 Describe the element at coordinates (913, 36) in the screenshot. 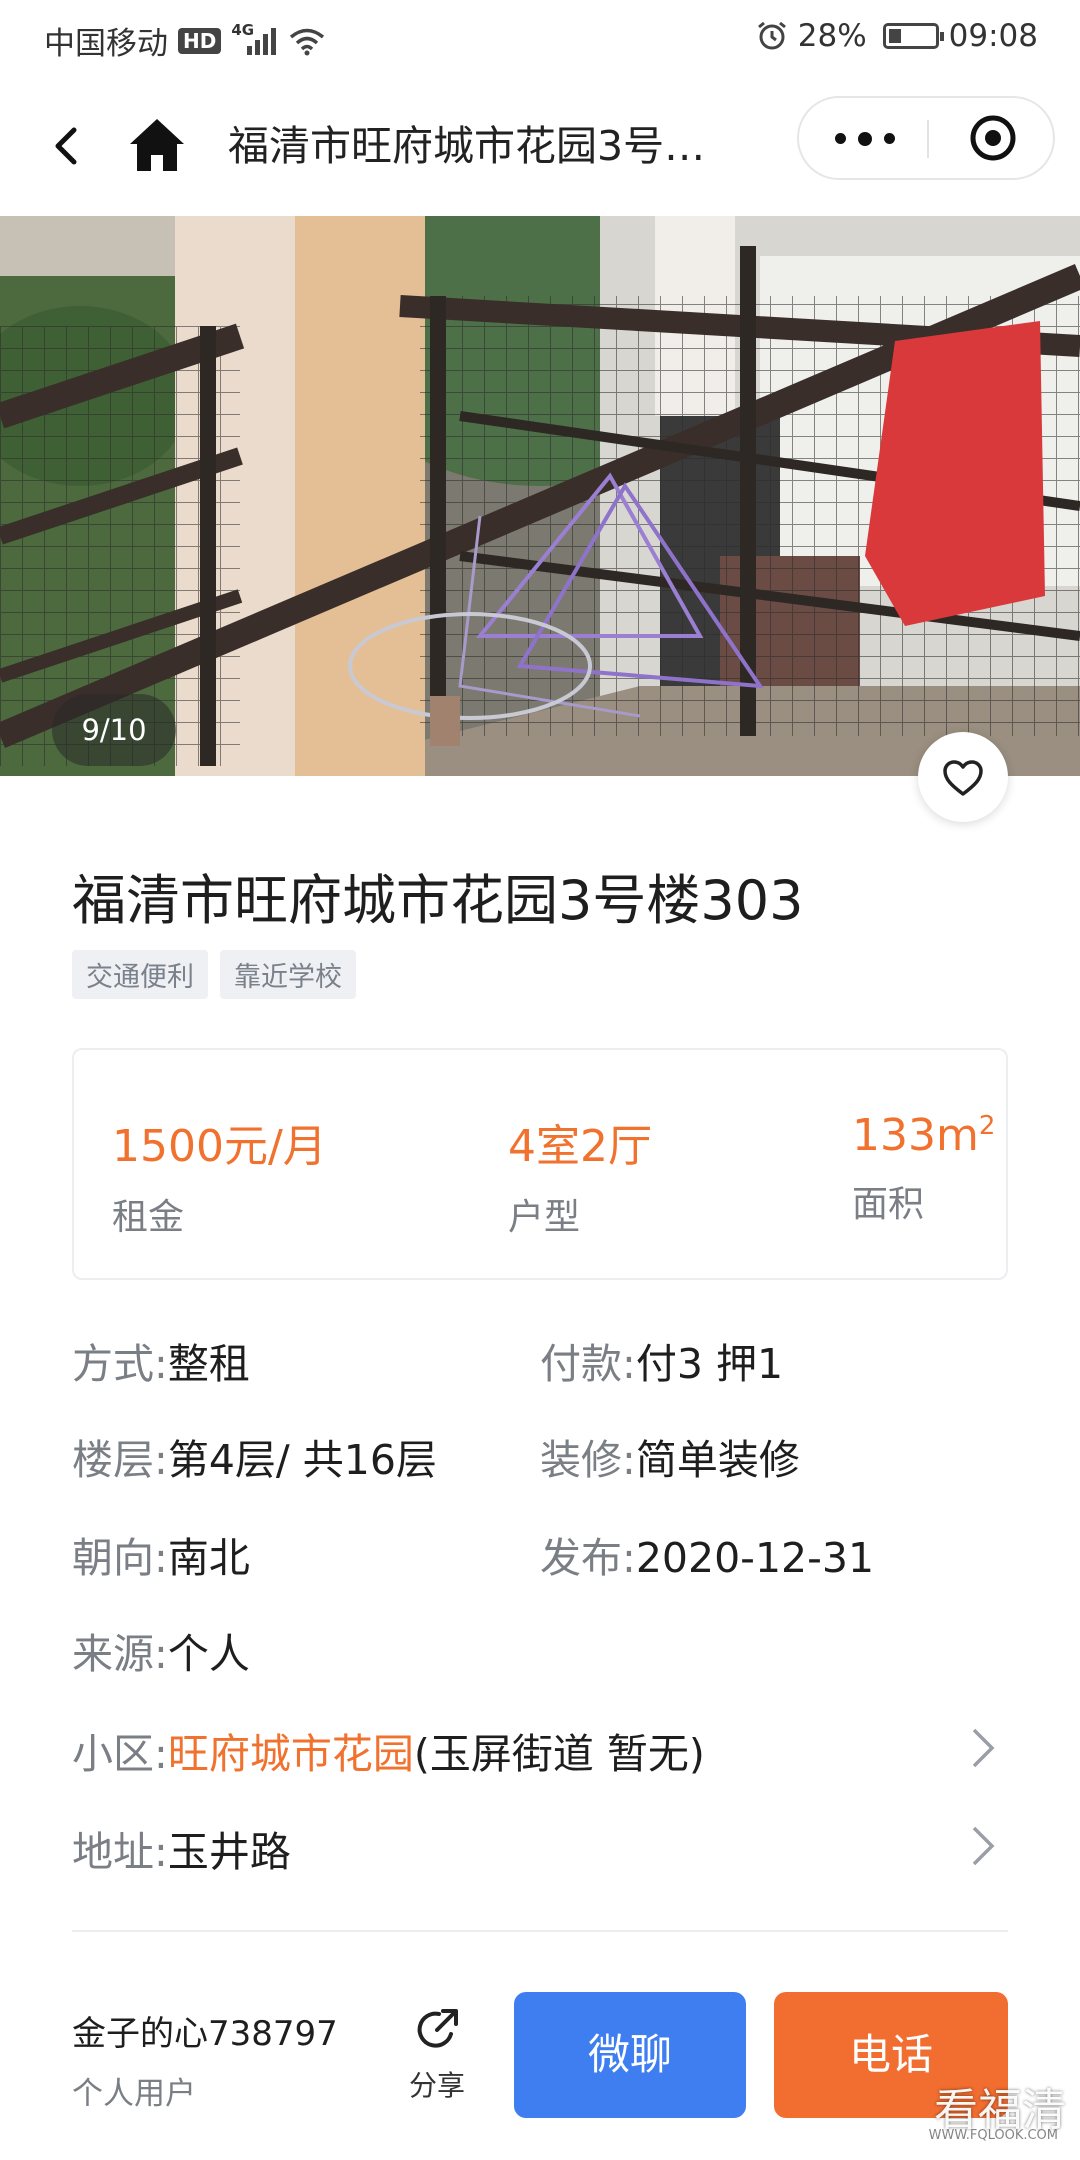

I see `battery-icon` at that location.